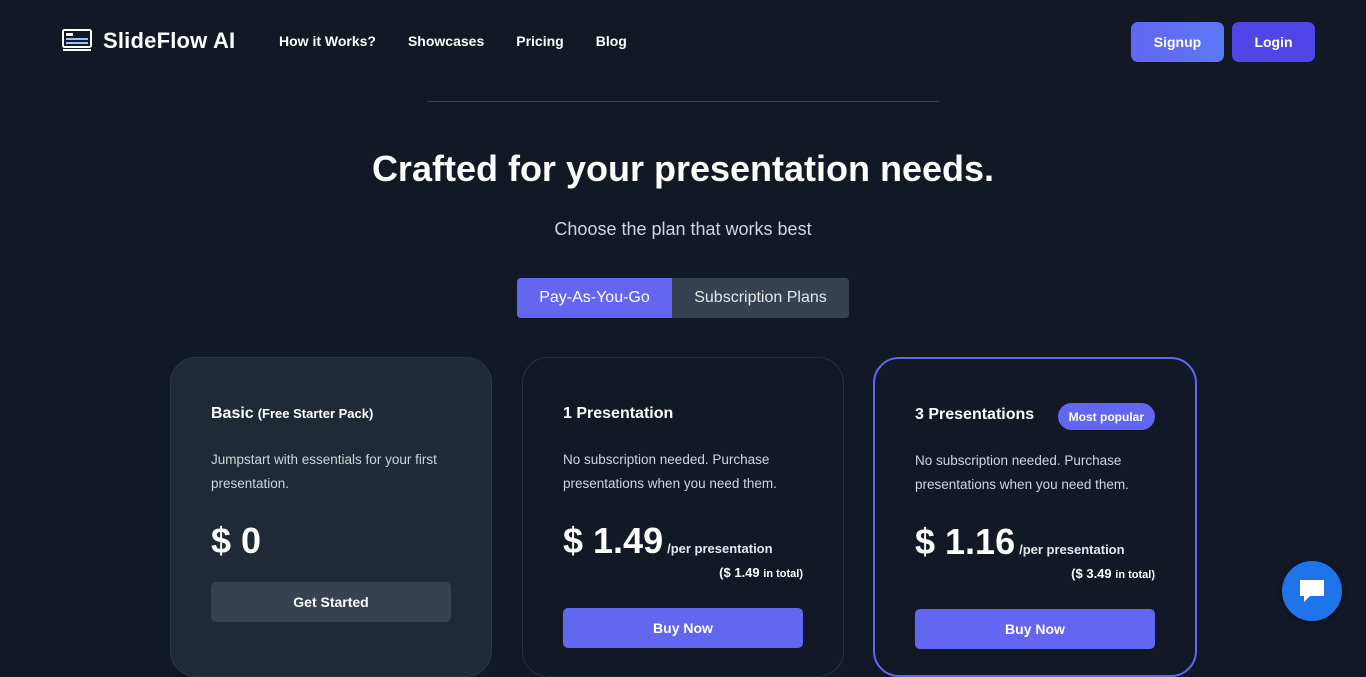 The height and width of the screenshot is (677, 1366). I want to click on plan-total-amount: ($ 3.49, so click(1091, 573).